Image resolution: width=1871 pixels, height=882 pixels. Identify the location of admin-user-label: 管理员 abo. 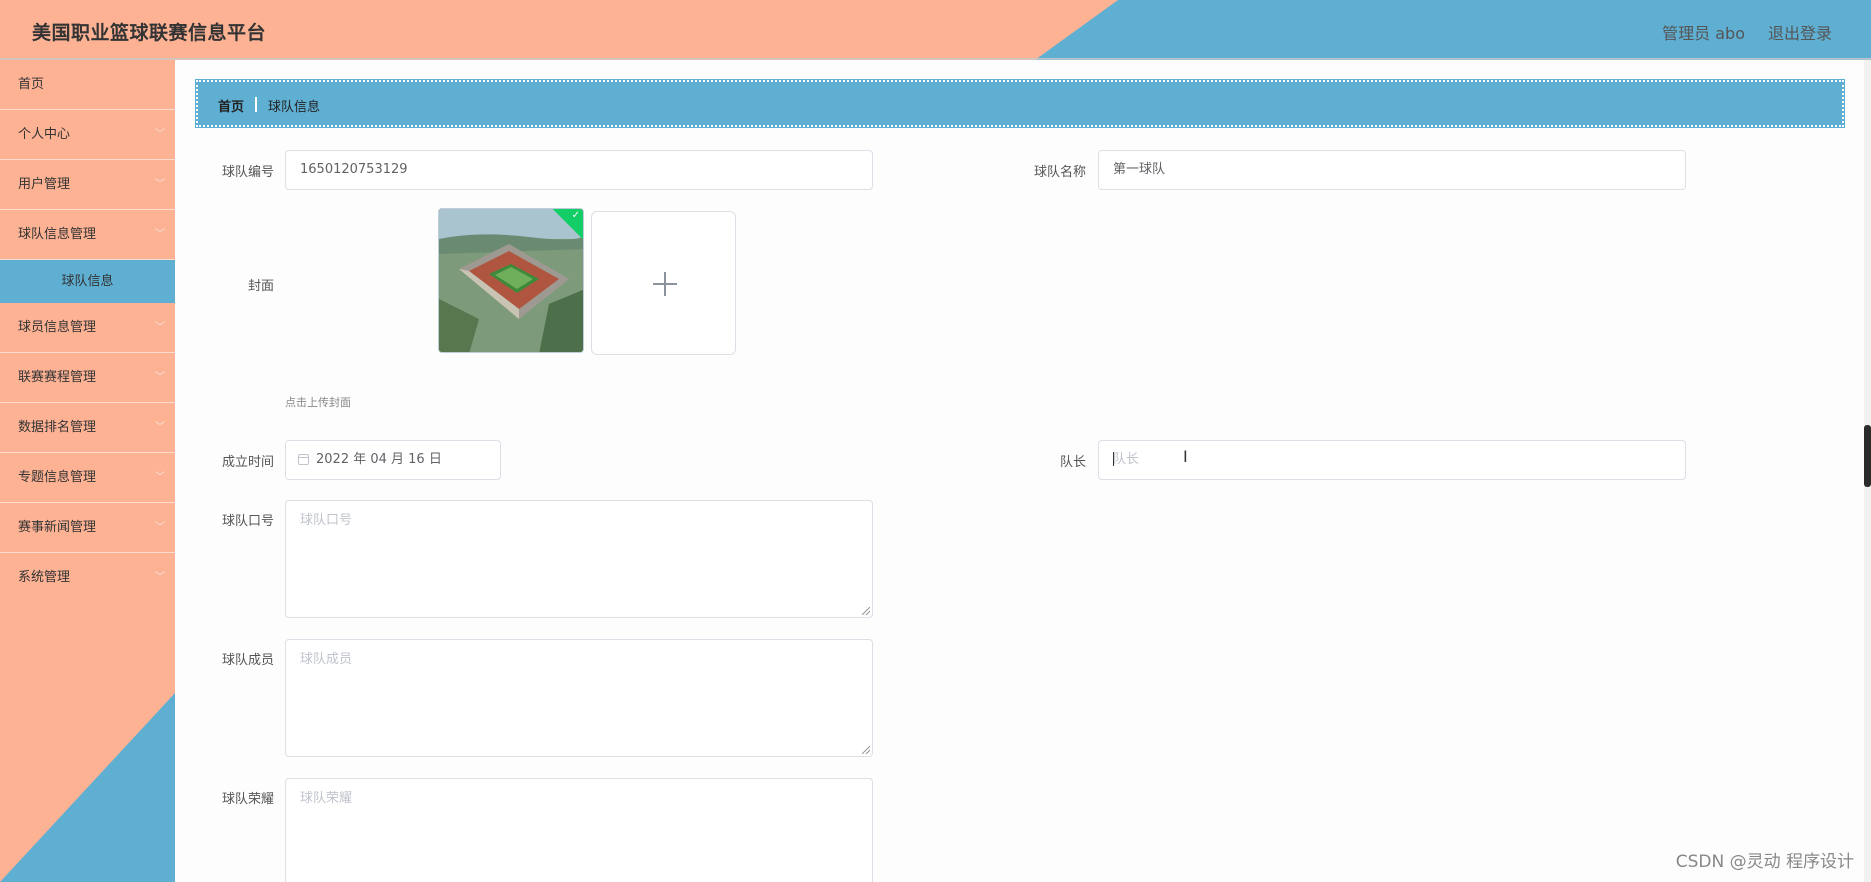
(1703, 33).